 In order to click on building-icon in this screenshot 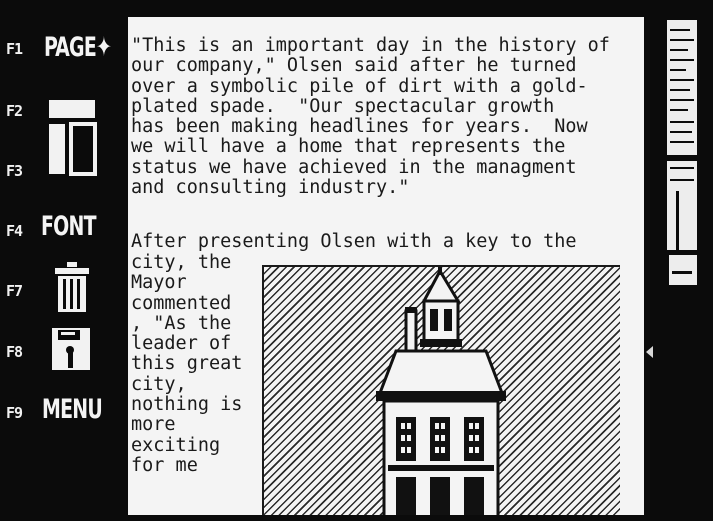, I will do `click(441, 391)`.